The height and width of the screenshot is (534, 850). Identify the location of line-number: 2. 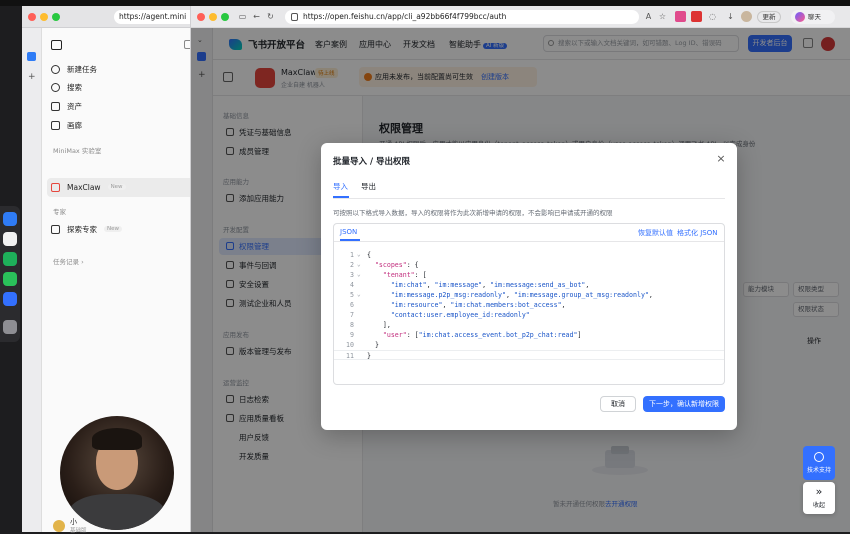
(352, 265).